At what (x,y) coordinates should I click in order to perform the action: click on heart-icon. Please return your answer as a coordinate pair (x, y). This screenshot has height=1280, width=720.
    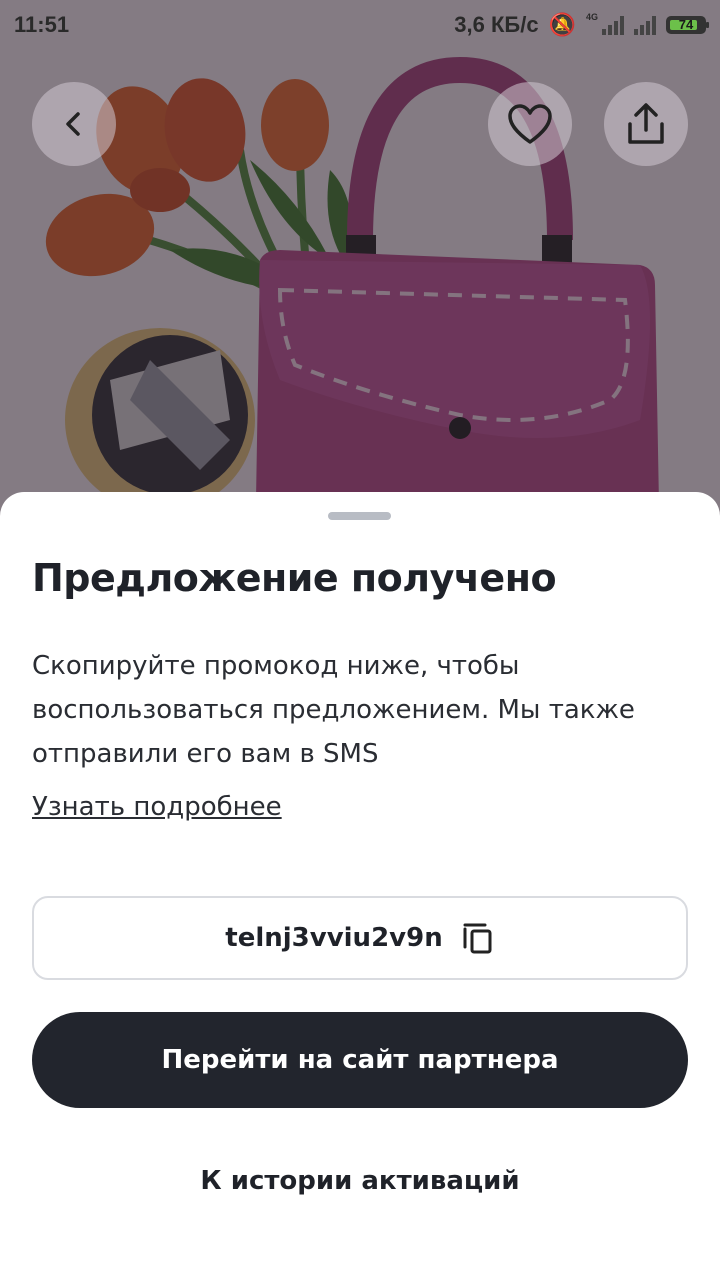
    Looking at the image, I should click on (530, 124).